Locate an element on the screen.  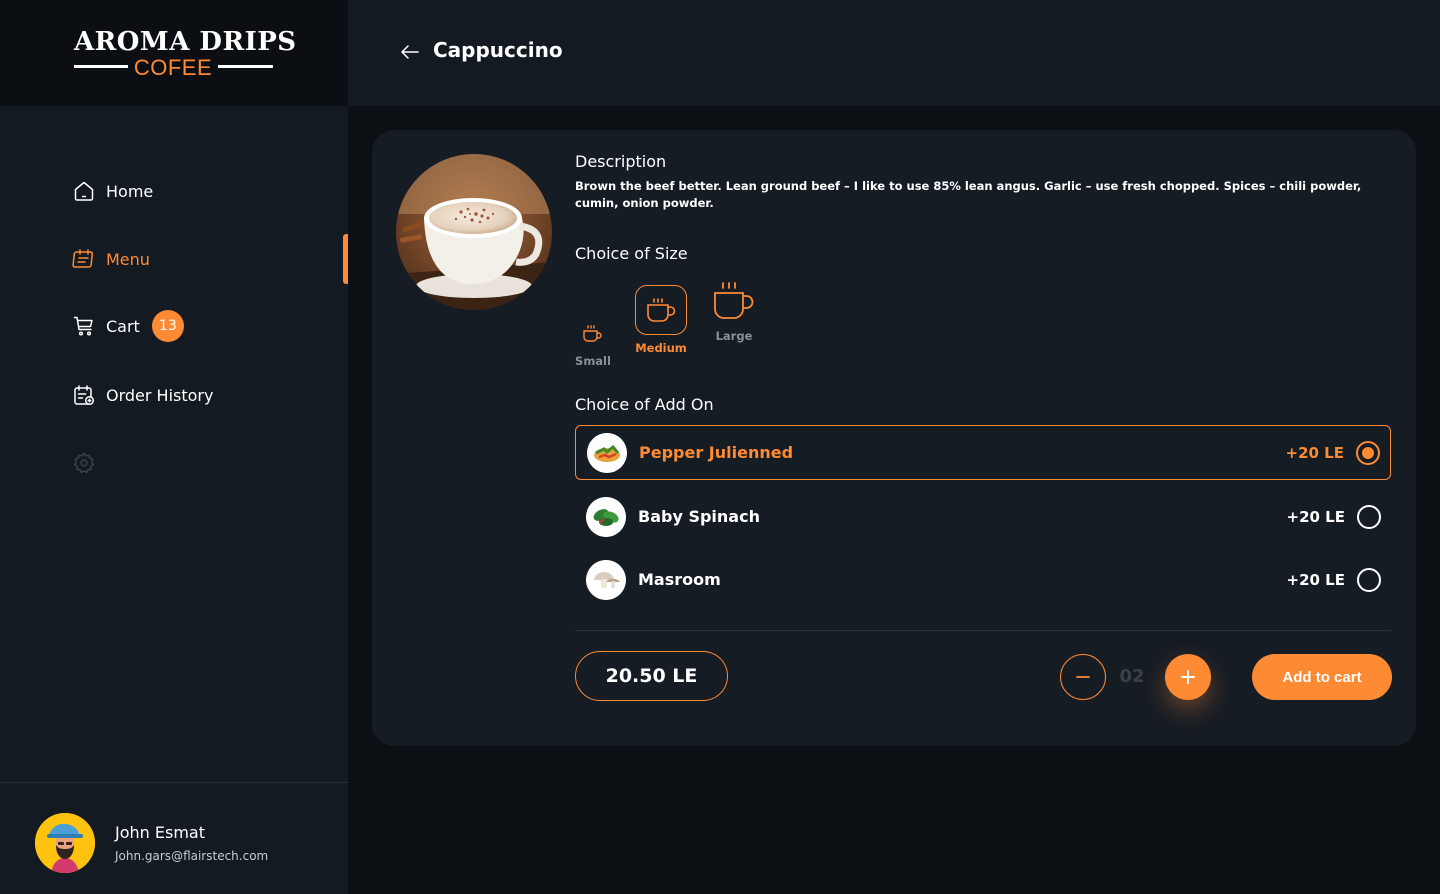
sidebar-item-menu: Menu is located at coordinates (111, 259).